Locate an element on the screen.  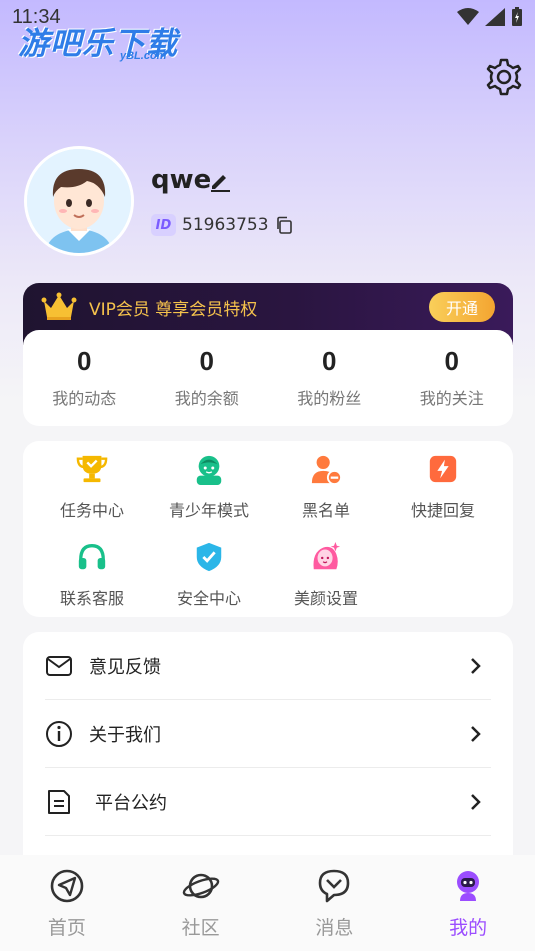
message-heart-icon is located at coordinates (334, 886).